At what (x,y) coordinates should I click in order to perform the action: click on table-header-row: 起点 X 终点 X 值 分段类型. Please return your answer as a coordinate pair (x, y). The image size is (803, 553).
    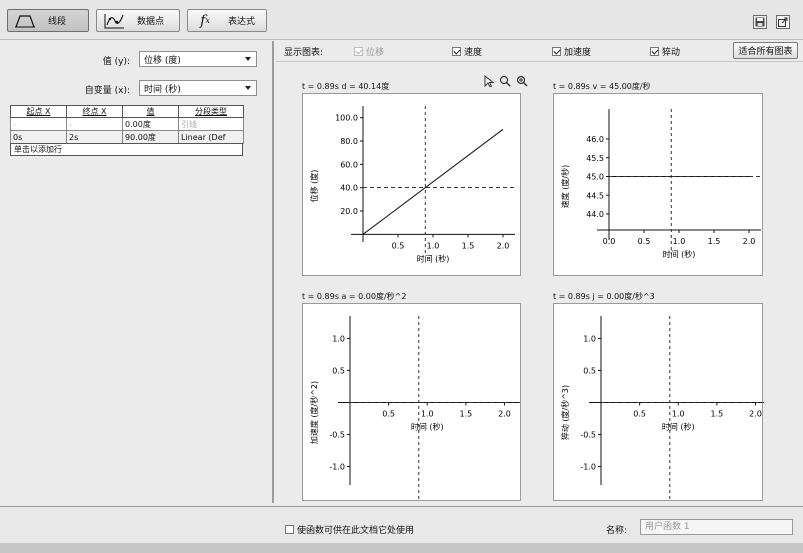
    Looking at the image, I should click on (127, 111).